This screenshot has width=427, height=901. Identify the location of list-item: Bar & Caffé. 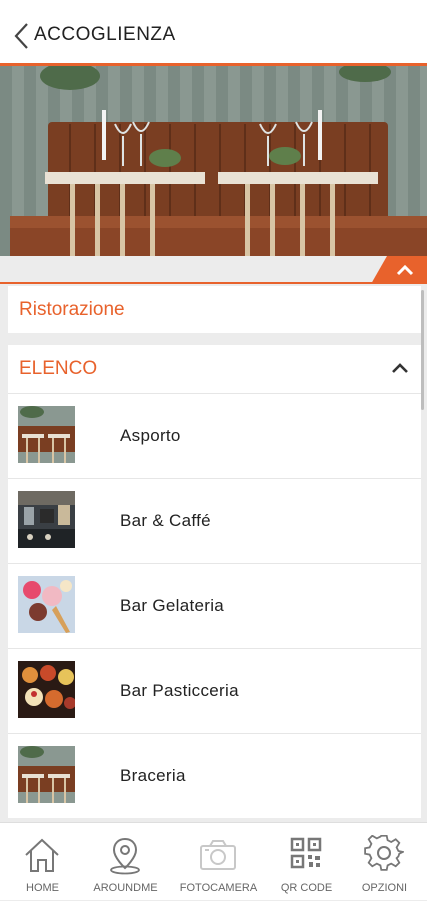
(214, 520).